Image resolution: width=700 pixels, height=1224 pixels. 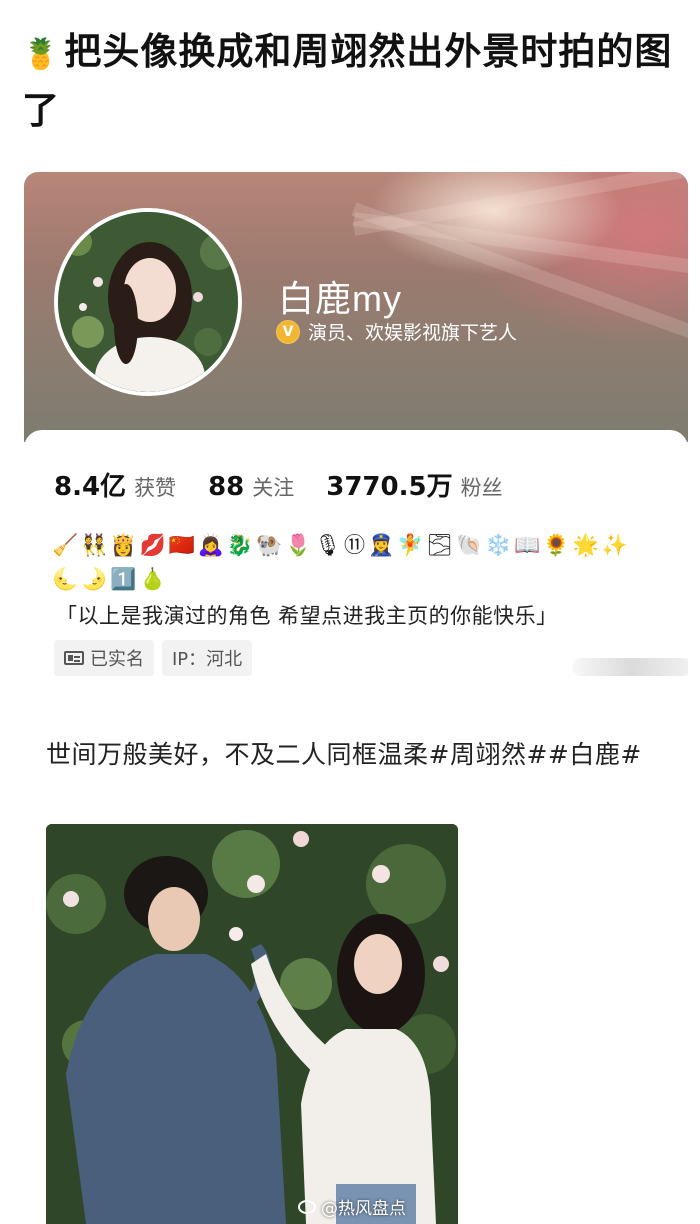 I want to click on realname-tag: 已实名, so click(x=104, y=658).